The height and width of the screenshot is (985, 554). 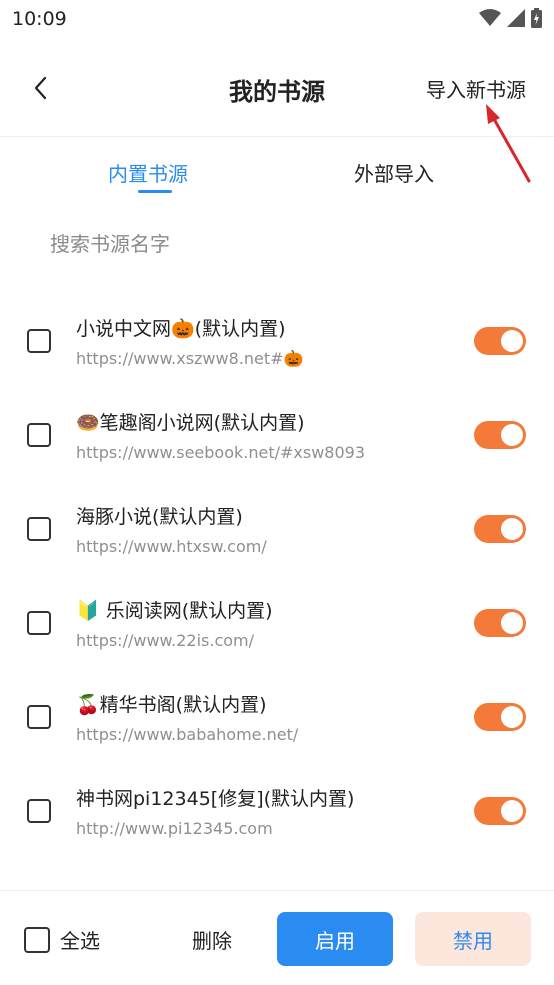 What do you see at coordinates (536, 18) in the screenshot?
I see `battery-icon` at bounding box center [536, 18].